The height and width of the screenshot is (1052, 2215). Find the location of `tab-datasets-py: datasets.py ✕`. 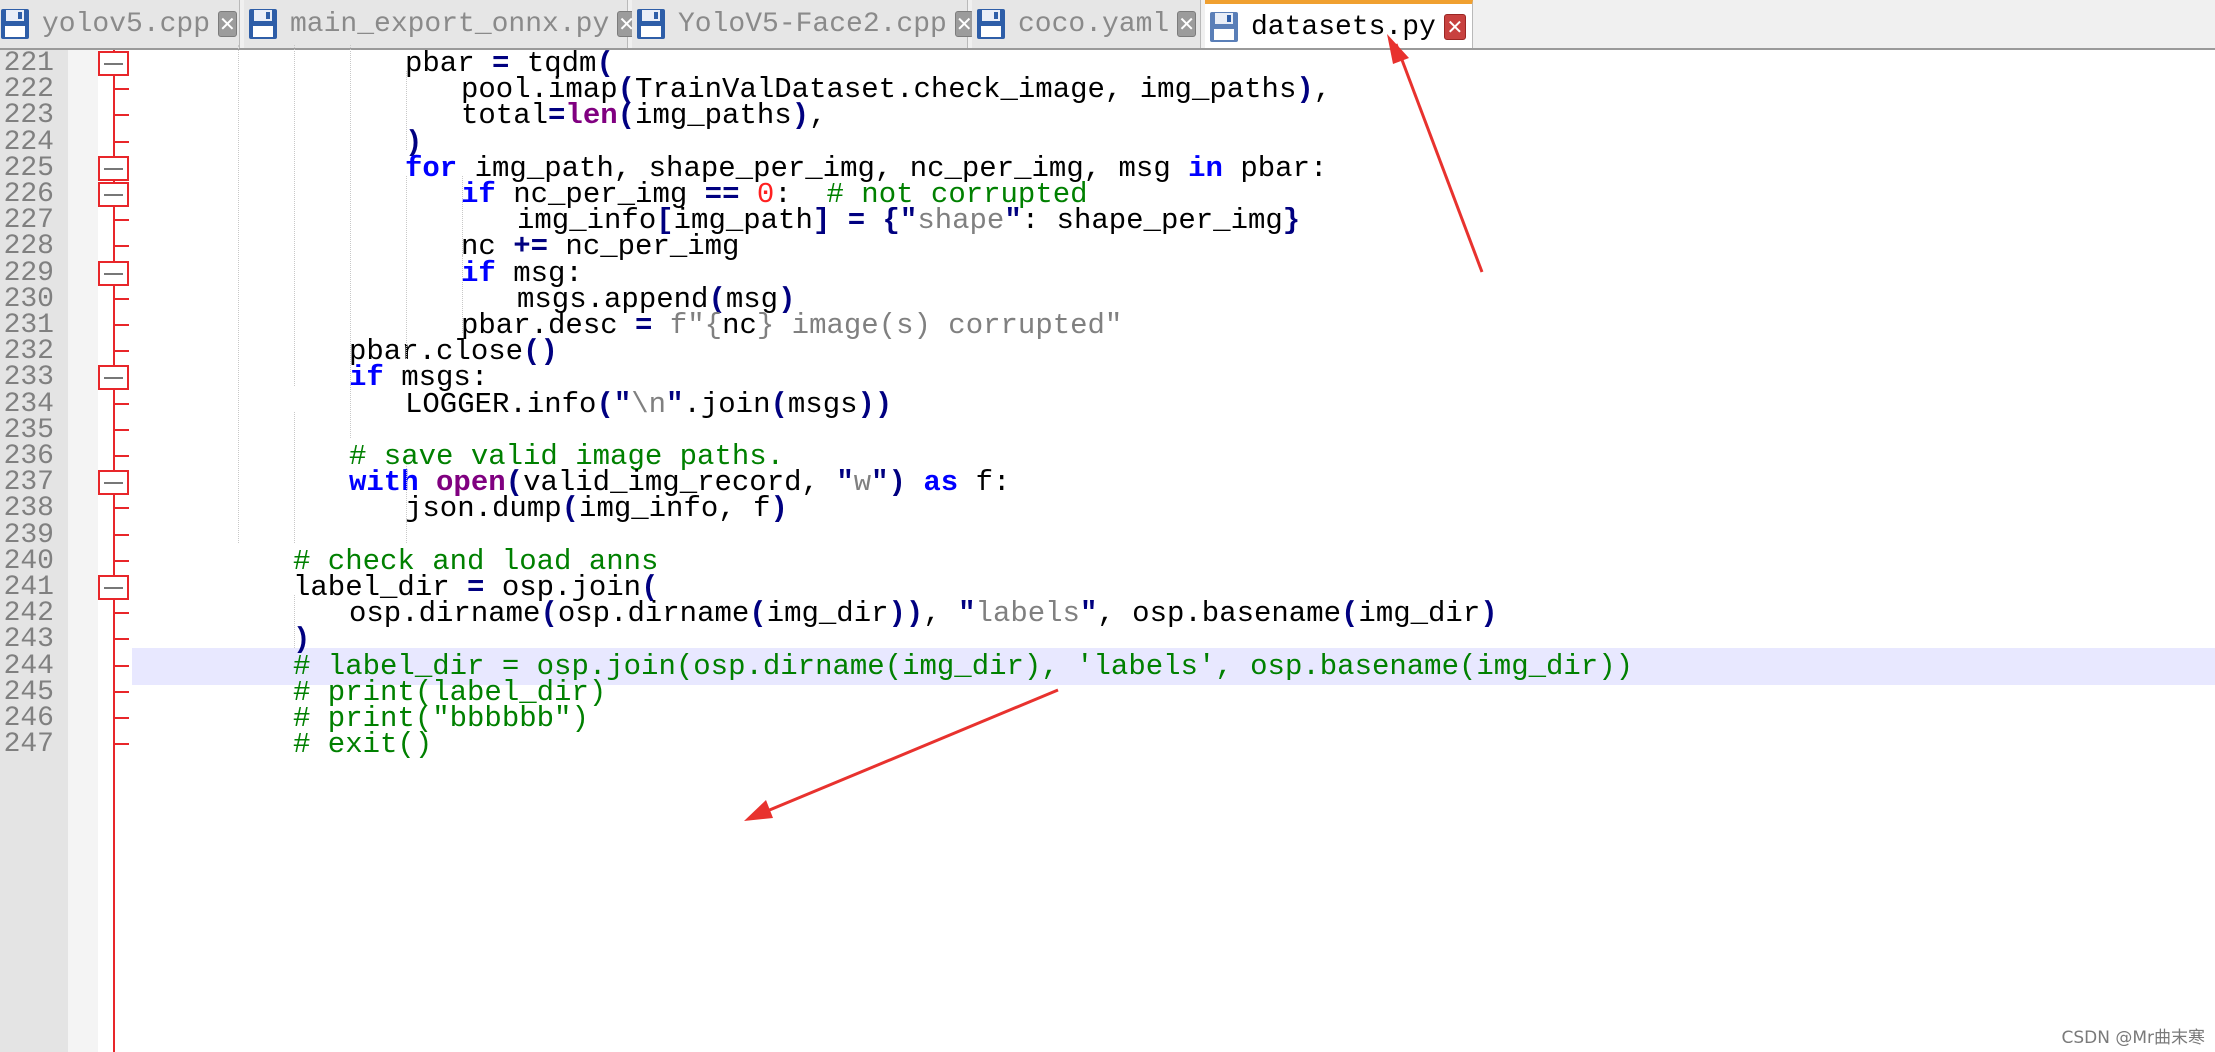

tab-datasets-py: datasets.py ✕ is located at coordinates (1339, 24).